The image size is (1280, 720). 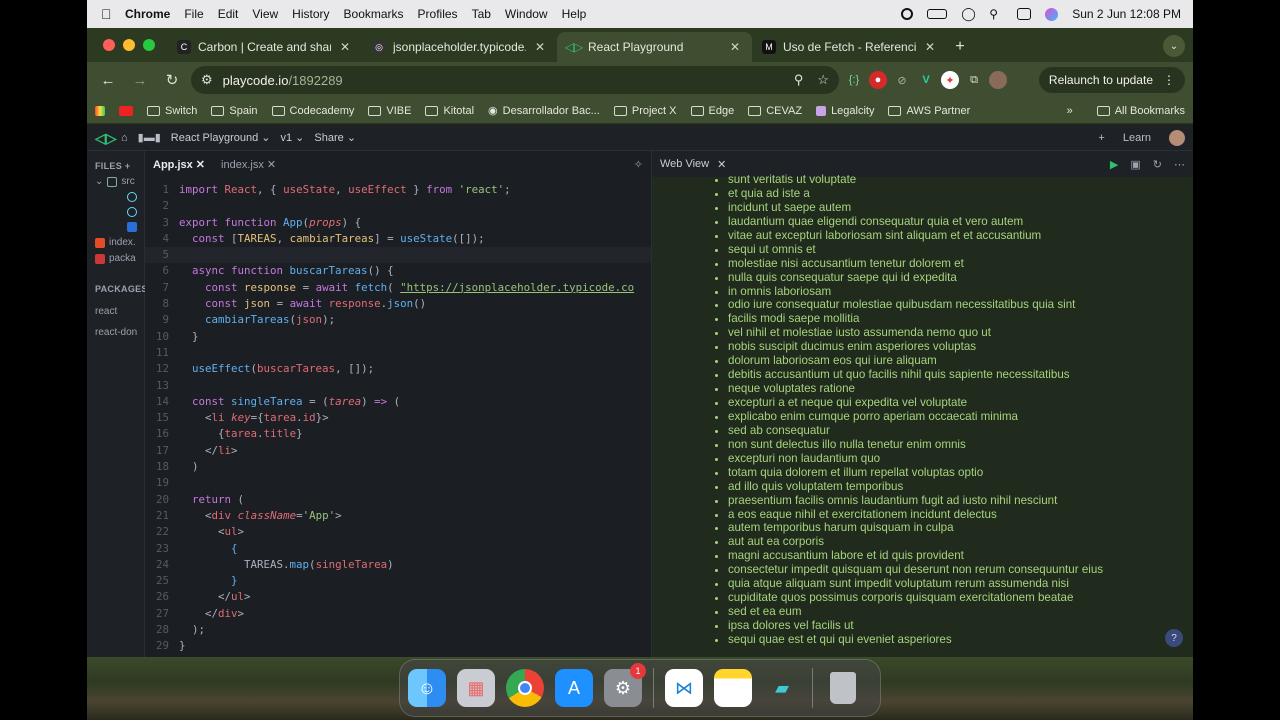 I want to click on run-icon: ▶, so click(x=1114, y=164).